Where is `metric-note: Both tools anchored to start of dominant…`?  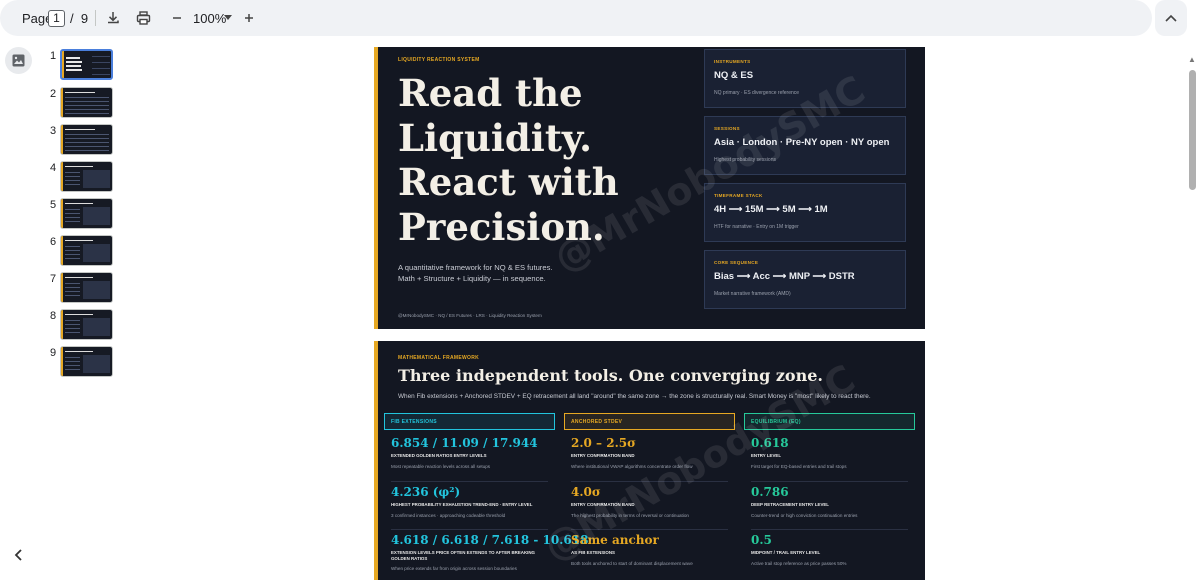
metric-note: Both tools anchored to start of dominant… is located at coordinates (632, 563).